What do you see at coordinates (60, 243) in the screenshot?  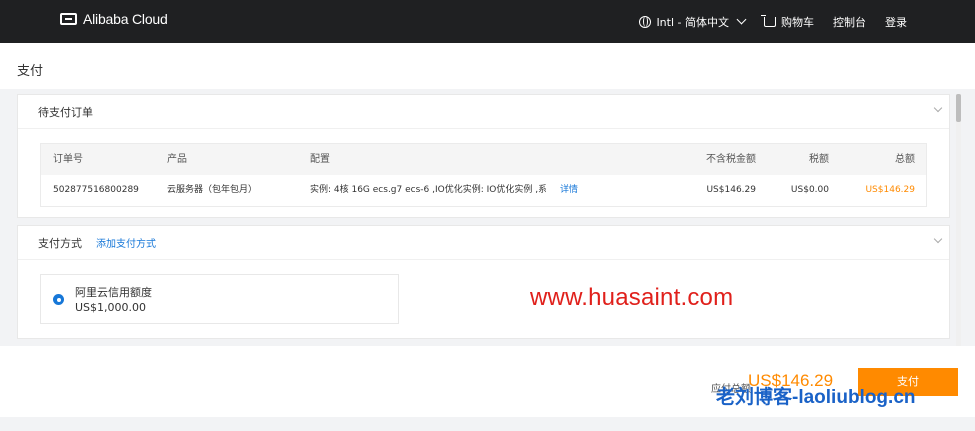 I see `payment-method-title: 支付方式` at bounding box center [60, 243].